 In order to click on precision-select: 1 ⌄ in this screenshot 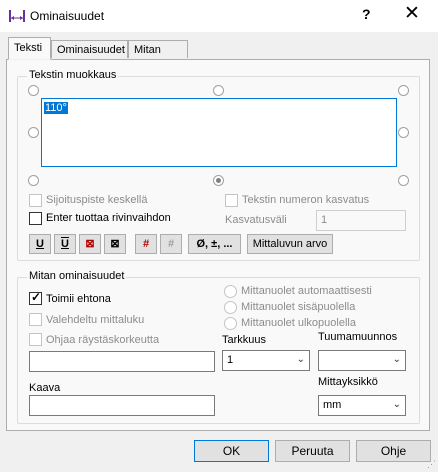, I will do `click(266, 360)`.